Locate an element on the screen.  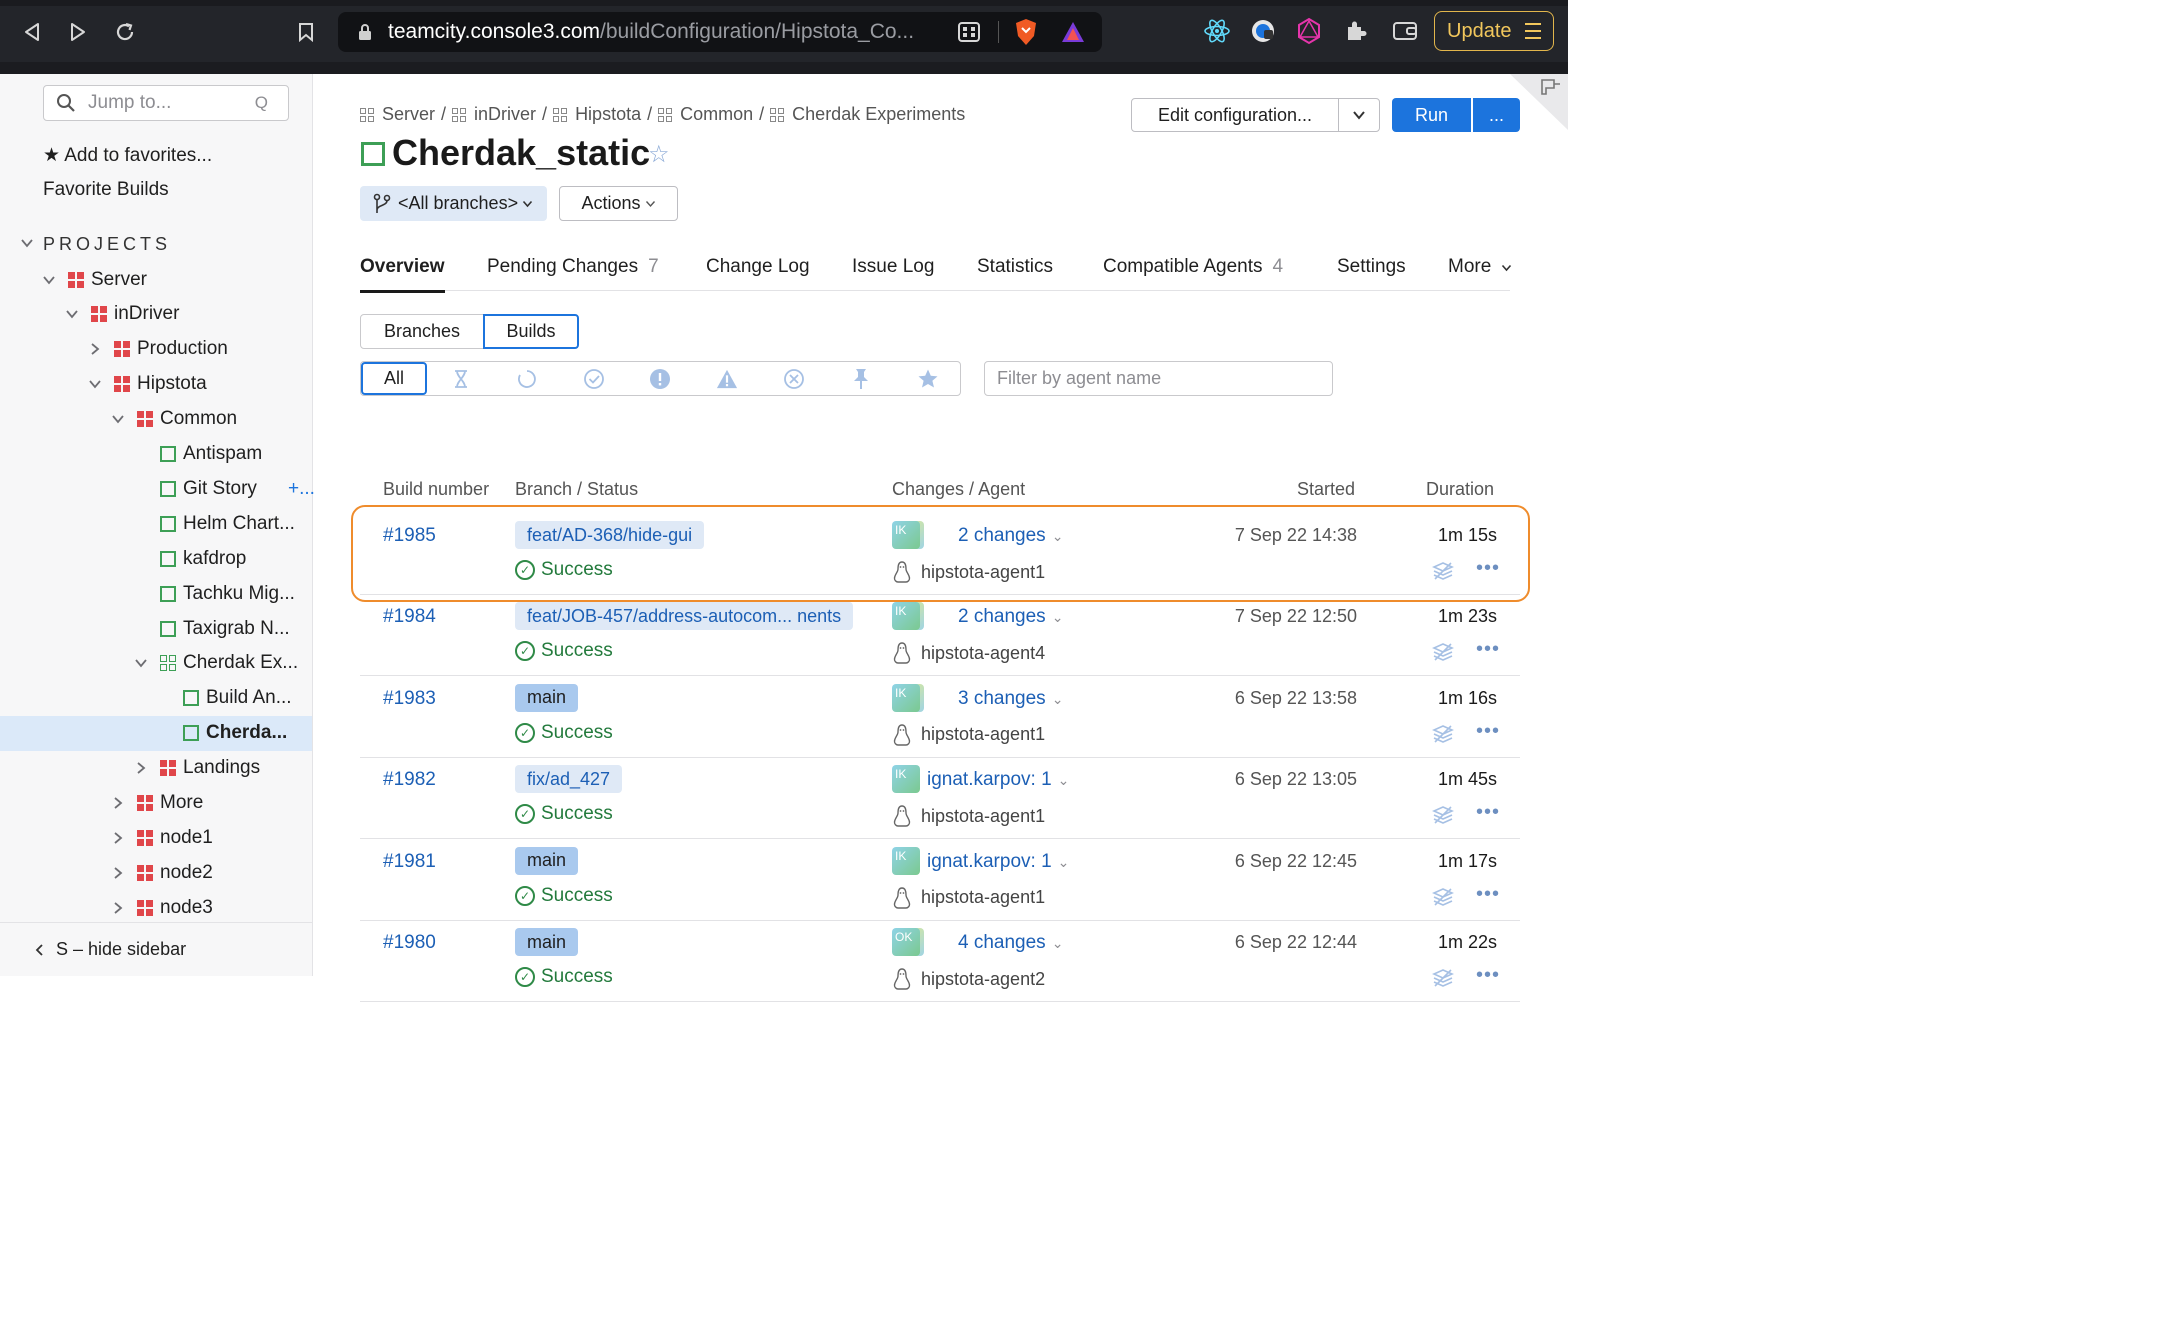
brave-shield-icon is located at coordinates (1026, 32).